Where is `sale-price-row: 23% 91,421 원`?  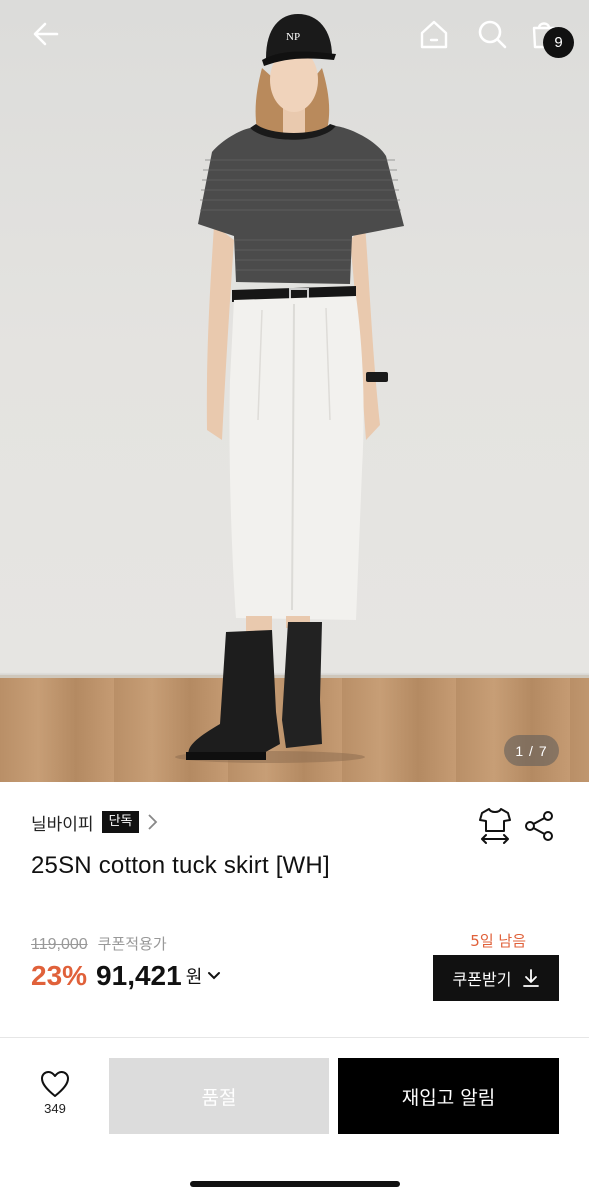 sale-price-row: 23% 91,421 원 is located at coordinates (126, 976).